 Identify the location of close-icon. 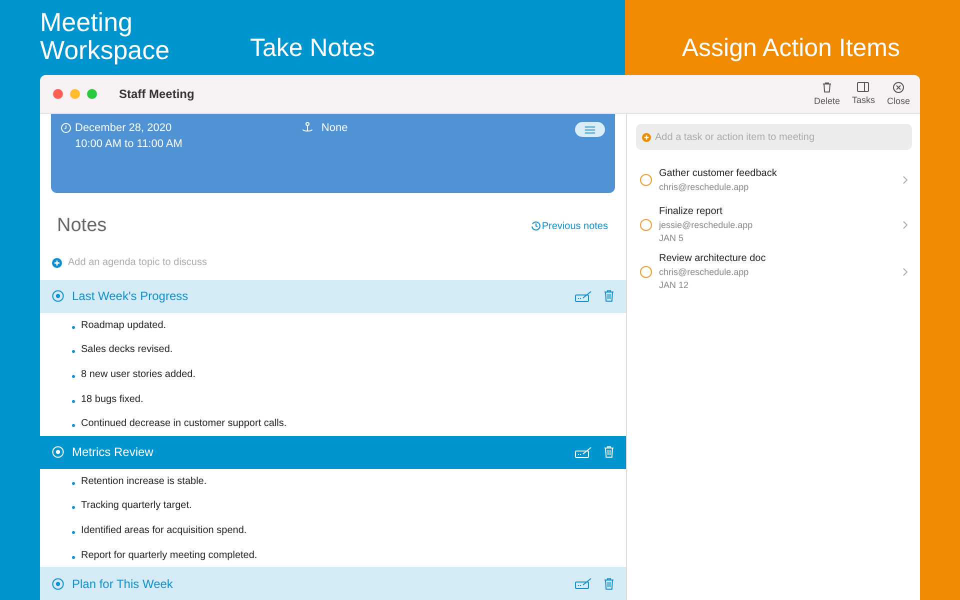
(898, 87).